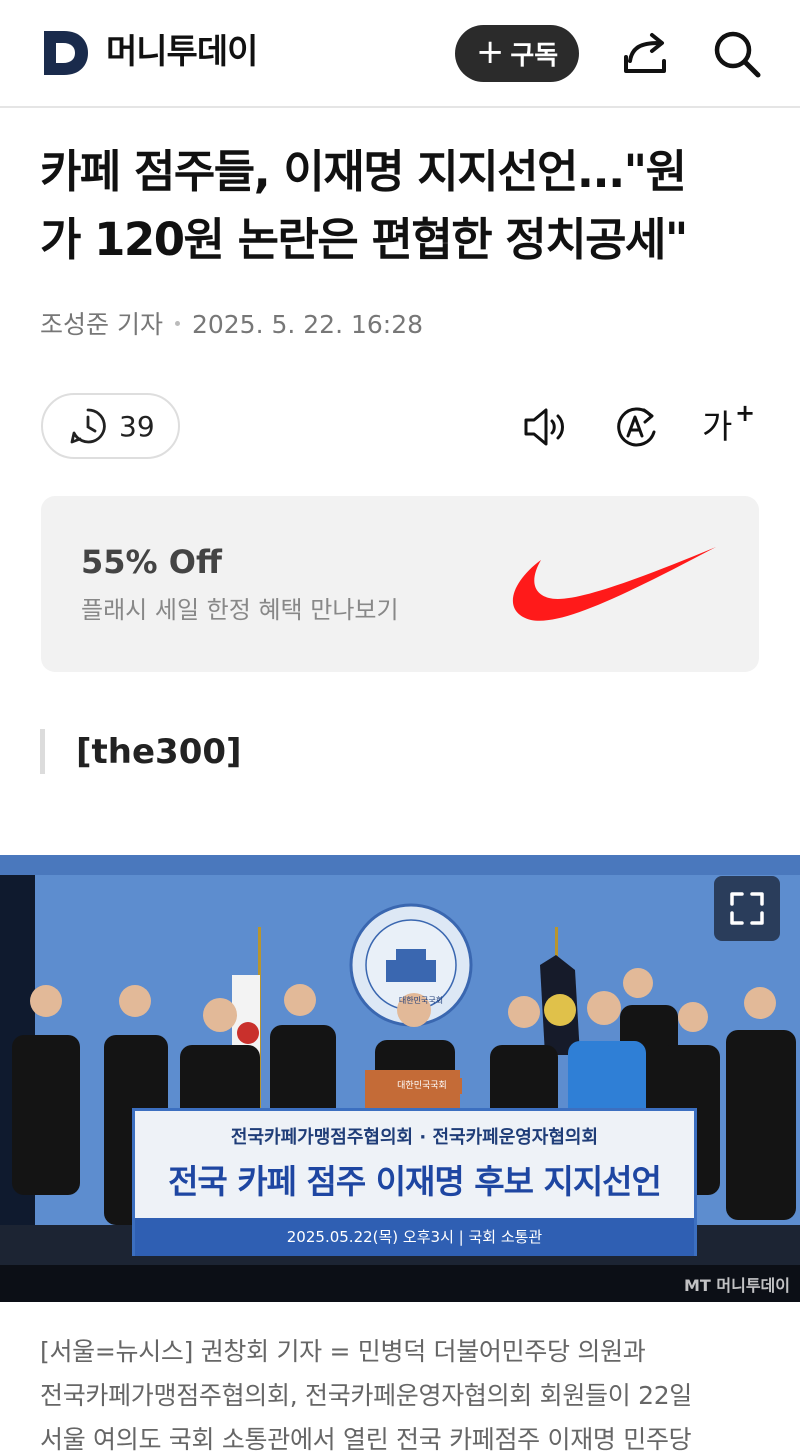  Describe the element at coordinates (422, 1086) in the screenshot. I see `podium-sign: 대한민국국회` at that location.